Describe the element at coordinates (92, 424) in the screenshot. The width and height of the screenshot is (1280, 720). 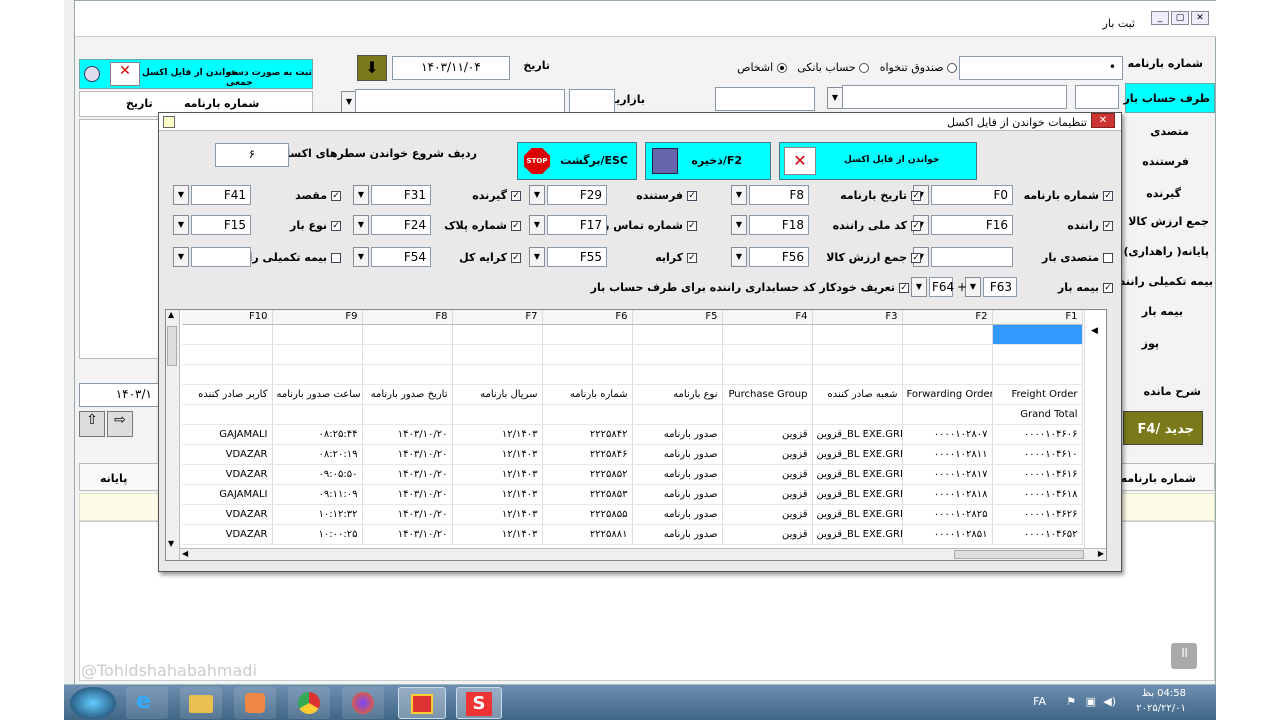
I see `up-arrow-icon: ⇧` at that location.